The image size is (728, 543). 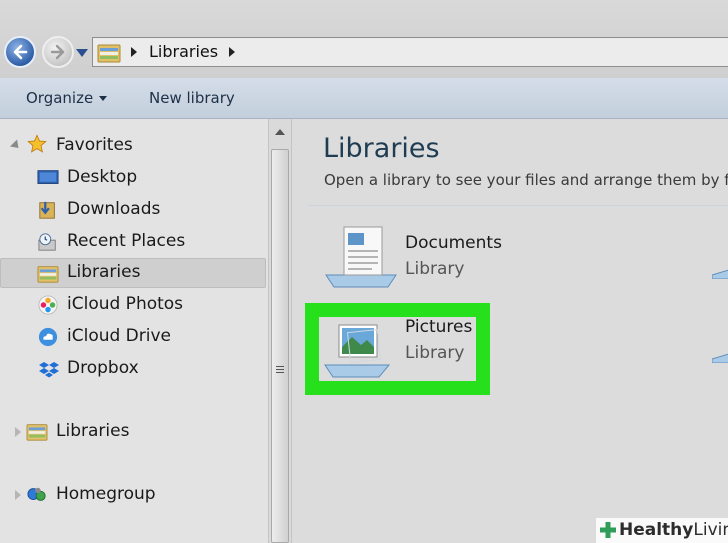 I want to click on nav-item-icloud-photos: iCloud Photos, so click(x=133, y=305).